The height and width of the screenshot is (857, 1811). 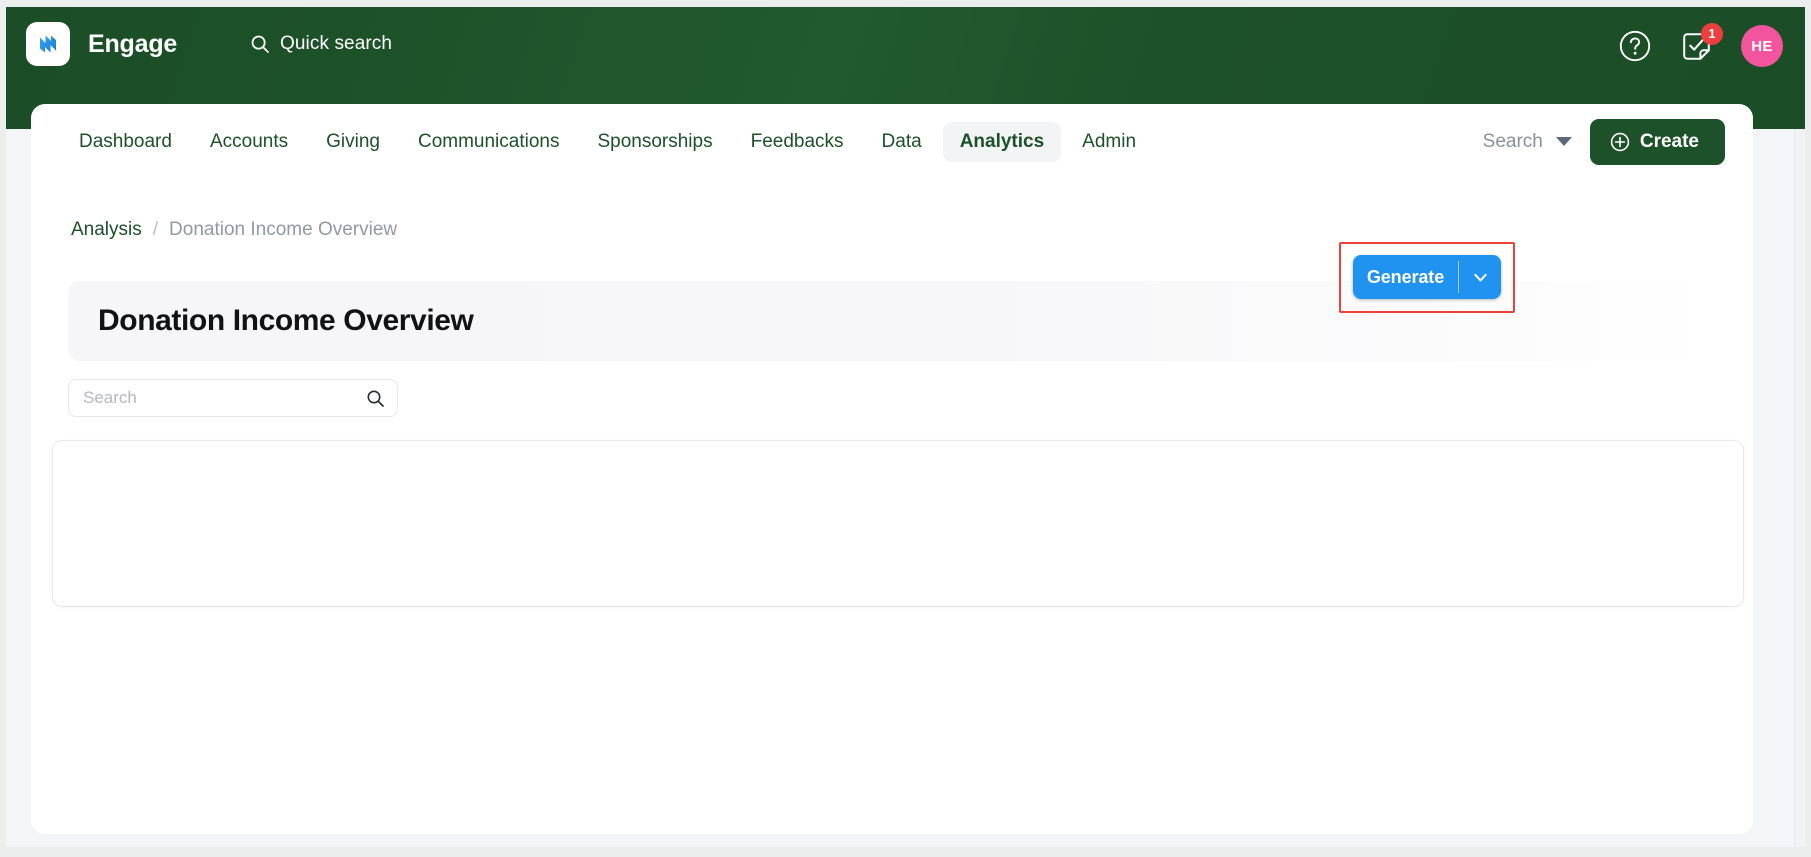 I want to click on nav-item-dashboard: Dashboard, so click(x=125, y=142).